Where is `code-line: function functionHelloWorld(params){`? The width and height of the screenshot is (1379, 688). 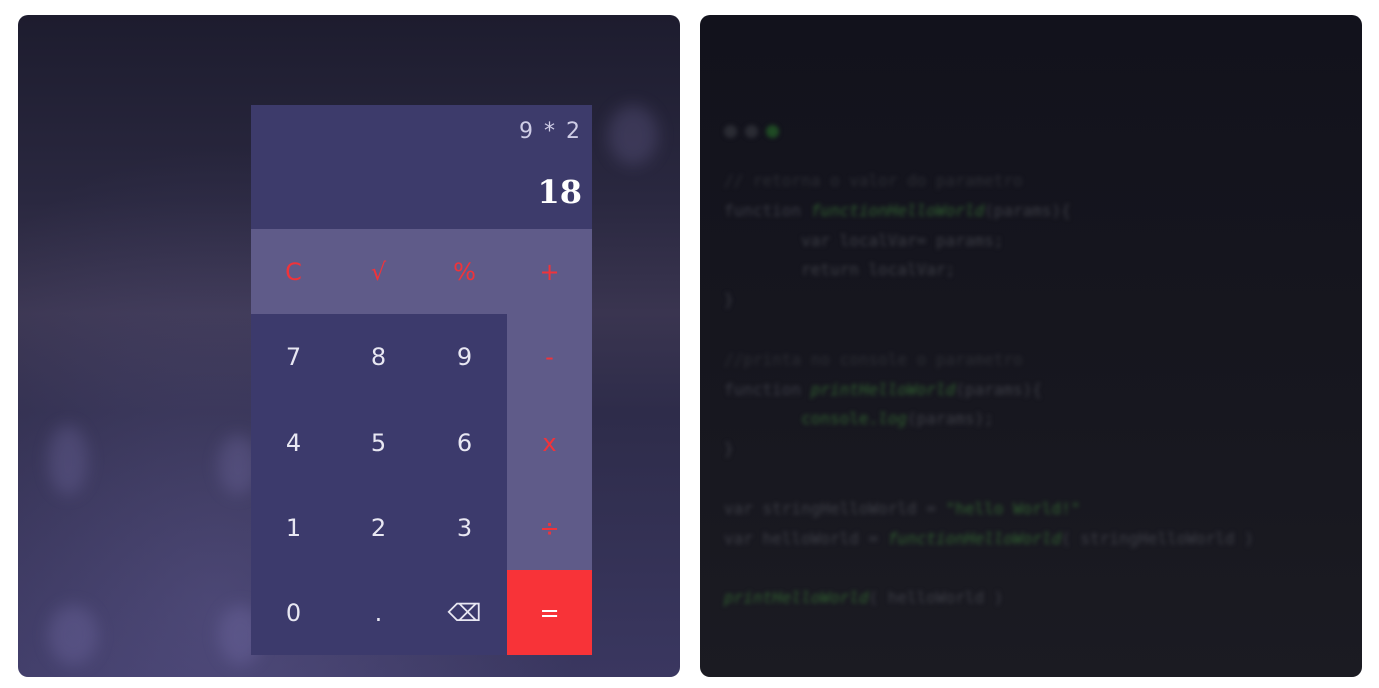 code-line: function functionHelloWorld(params){ is located at coordinates (989, 211).